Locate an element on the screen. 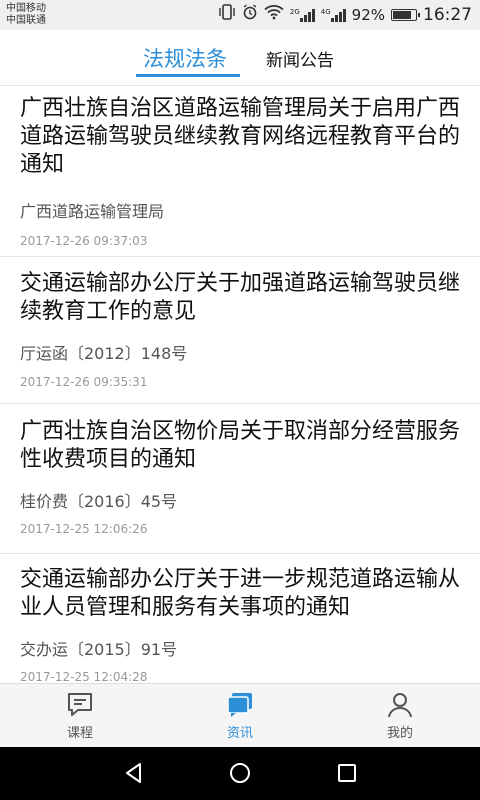 This screenshot has width=480, height=800. status-icons: 2G 4G 92% 16:27 is located at coordinates (345, 15).